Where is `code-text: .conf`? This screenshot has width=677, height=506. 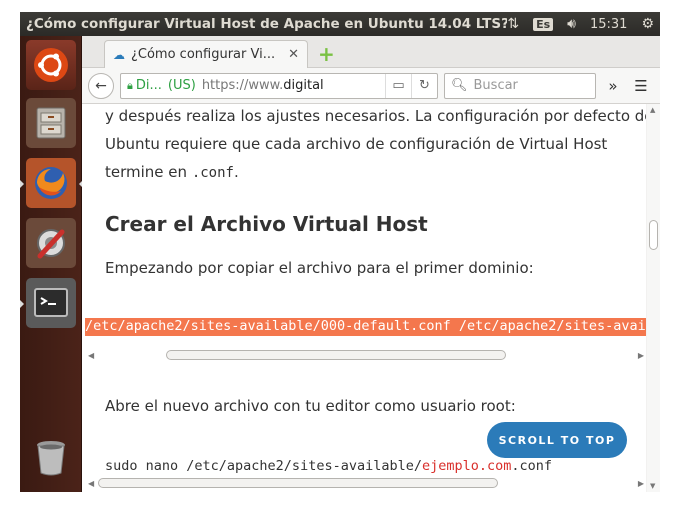
code-text: .conf is located at coordinates (532, 466).